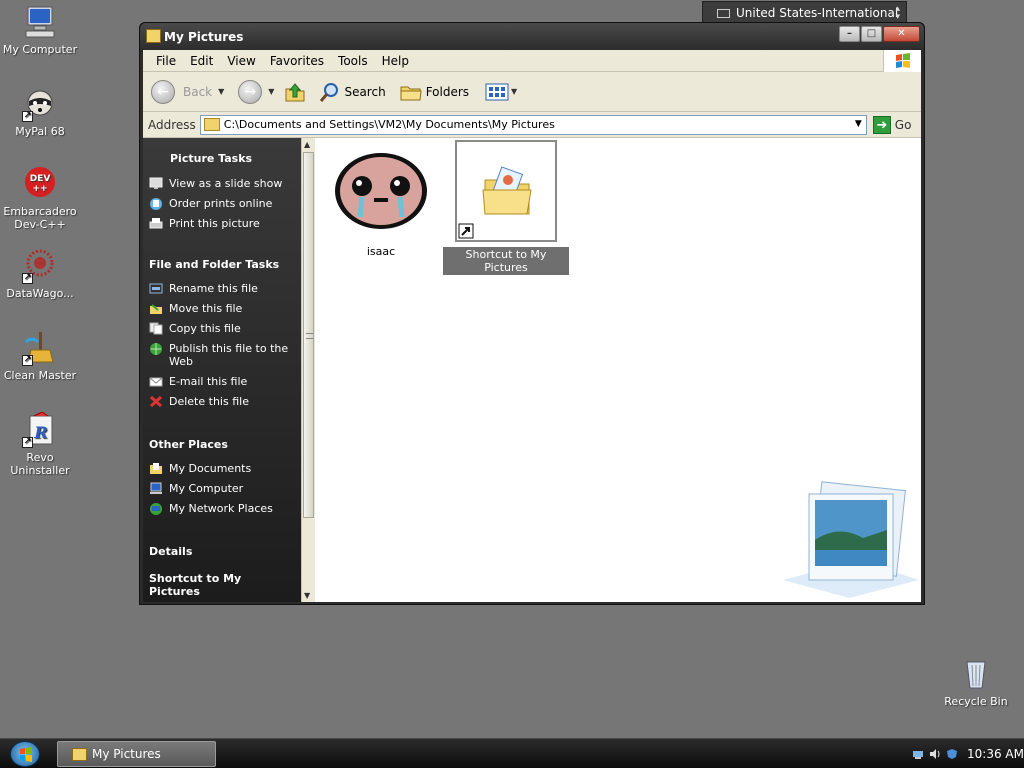  What do you see at coordinates (40, 104) in the screenshot?
I see `mypal-raccoon-icon: ↗` at bounding box center [40, 104].